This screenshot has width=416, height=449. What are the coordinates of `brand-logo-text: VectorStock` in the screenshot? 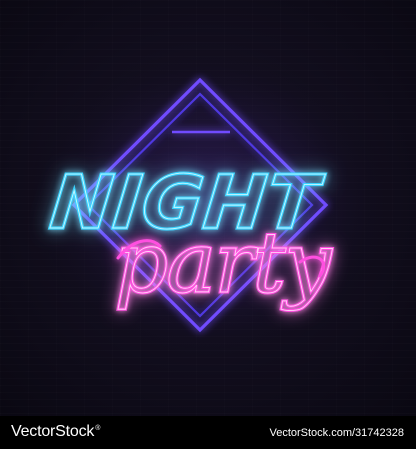 It's located at (53, 431).